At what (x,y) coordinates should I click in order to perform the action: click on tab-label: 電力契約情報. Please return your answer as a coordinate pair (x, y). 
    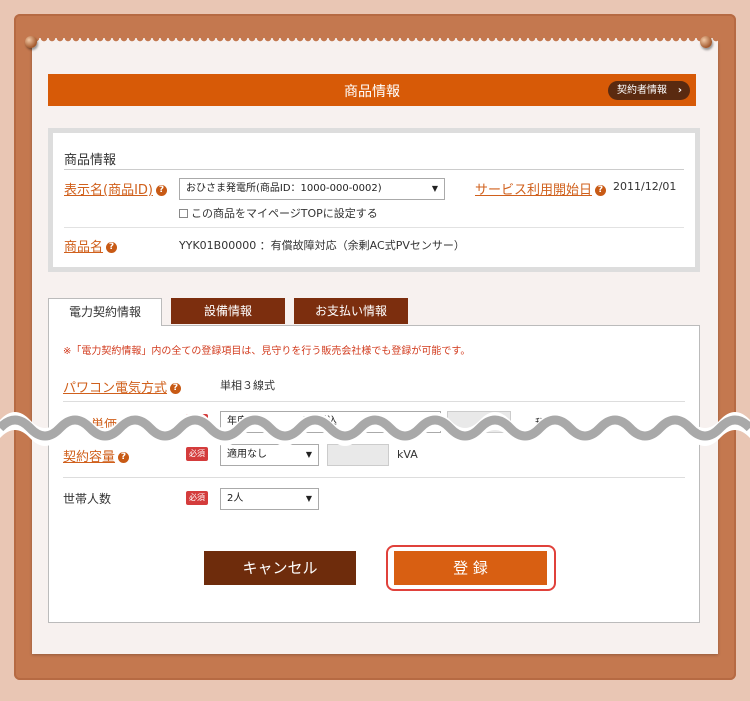
    Looking at the image, I should click on (104, 312).